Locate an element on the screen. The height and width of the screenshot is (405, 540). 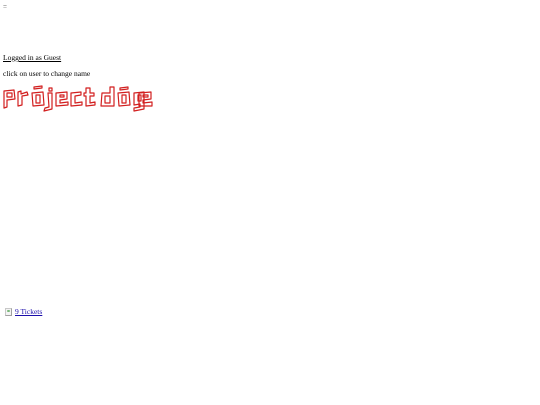
project-doge-logo is located at coordinates (78, 99).